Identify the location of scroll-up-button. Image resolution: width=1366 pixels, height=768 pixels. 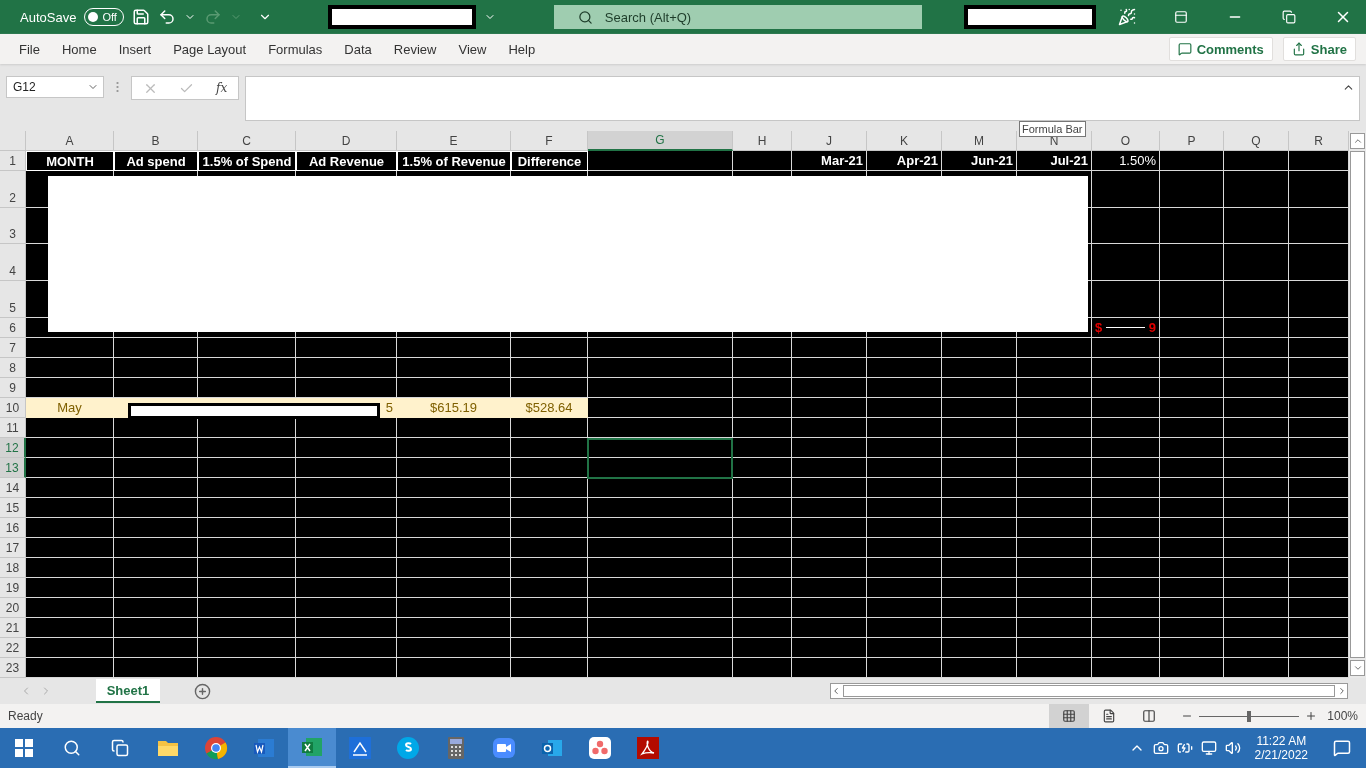
(1357, 141).